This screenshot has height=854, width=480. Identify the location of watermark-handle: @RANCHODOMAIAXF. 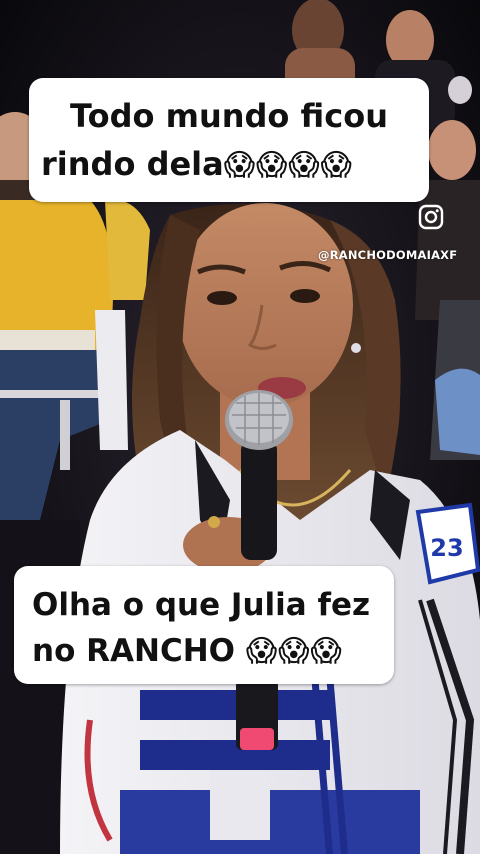
(388, 255).